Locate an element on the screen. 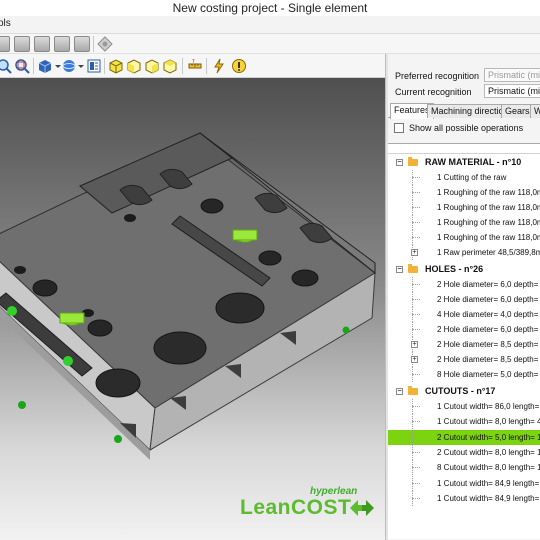 Image resolution: width=540 pixels, height=540 pixels. tree-row-label: 2 Hole diameter= 8,5 depth= 16 is located at coordinates (488, 359).